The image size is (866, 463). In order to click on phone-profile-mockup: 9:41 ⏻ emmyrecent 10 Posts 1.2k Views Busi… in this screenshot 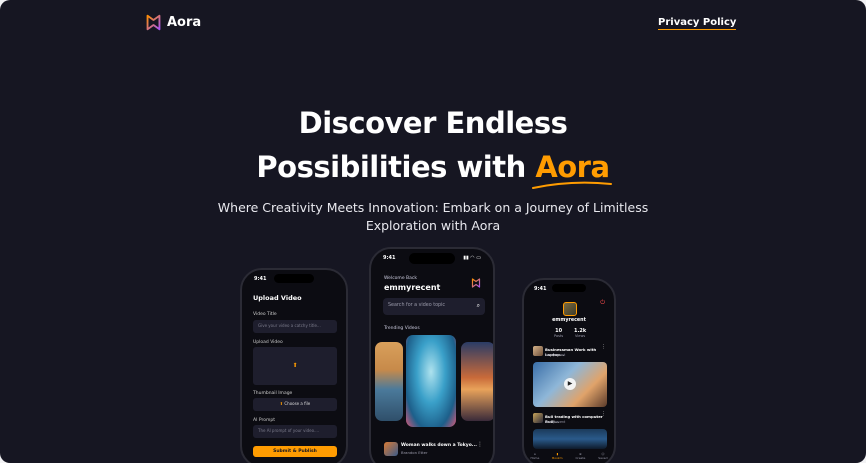, I will do `click(569, 370)`.